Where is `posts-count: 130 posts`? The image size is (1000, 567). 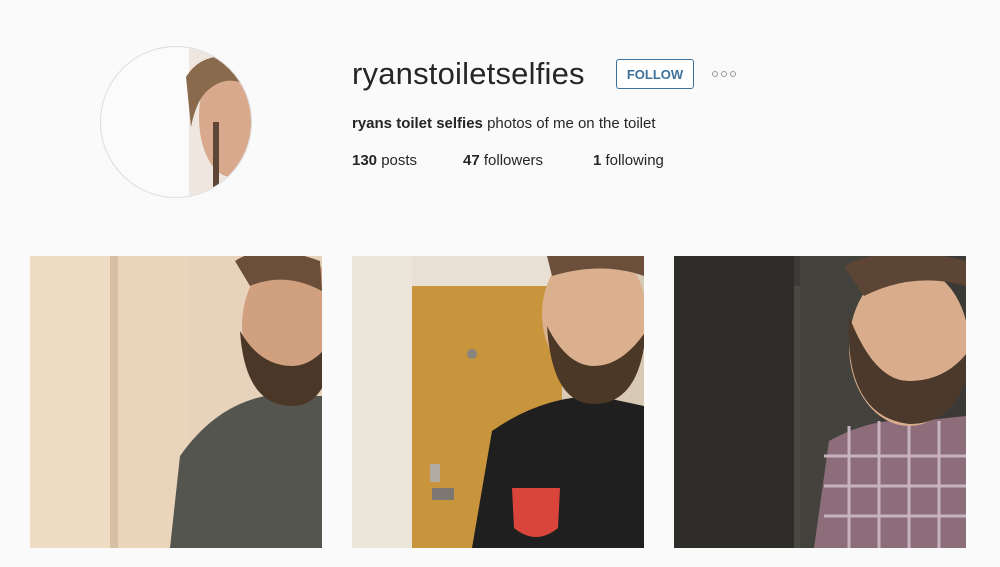 posts-count: 130 posts is located at coordinates (385, 160).